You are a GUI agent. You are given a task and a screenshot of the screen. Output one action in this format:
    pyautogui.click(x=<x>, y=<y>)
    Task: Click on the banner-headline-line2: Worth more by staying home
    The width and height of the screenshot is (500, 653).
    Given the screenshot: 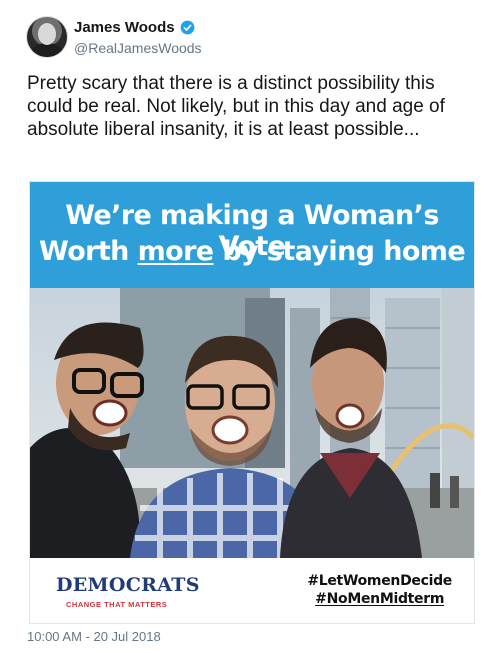 What is the action you would take?
    pyautogui.click(x=252, y=251)
    